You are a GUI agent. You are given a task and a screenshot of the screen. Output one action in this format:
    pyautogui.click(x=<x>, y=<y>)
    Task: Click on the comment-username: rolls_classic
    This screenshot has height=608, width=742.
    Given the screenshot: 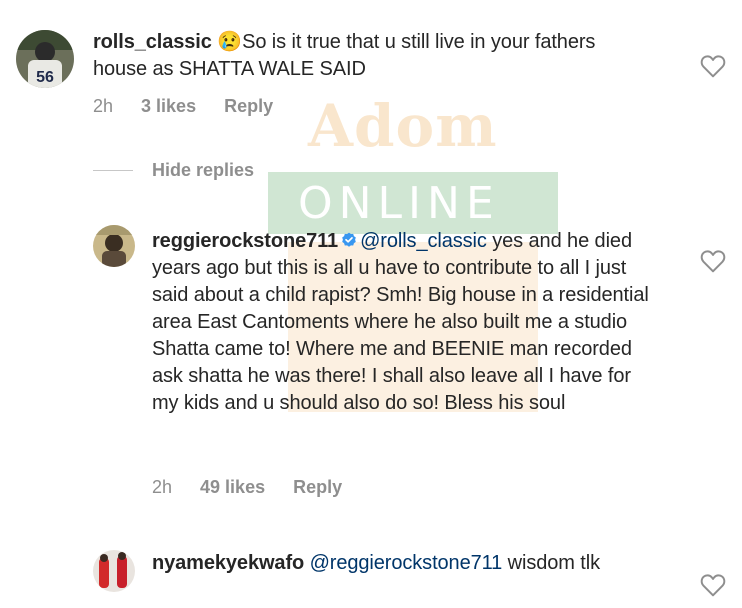 What is the action you would take?
    pyautogui.click(x=152, y=42)
    